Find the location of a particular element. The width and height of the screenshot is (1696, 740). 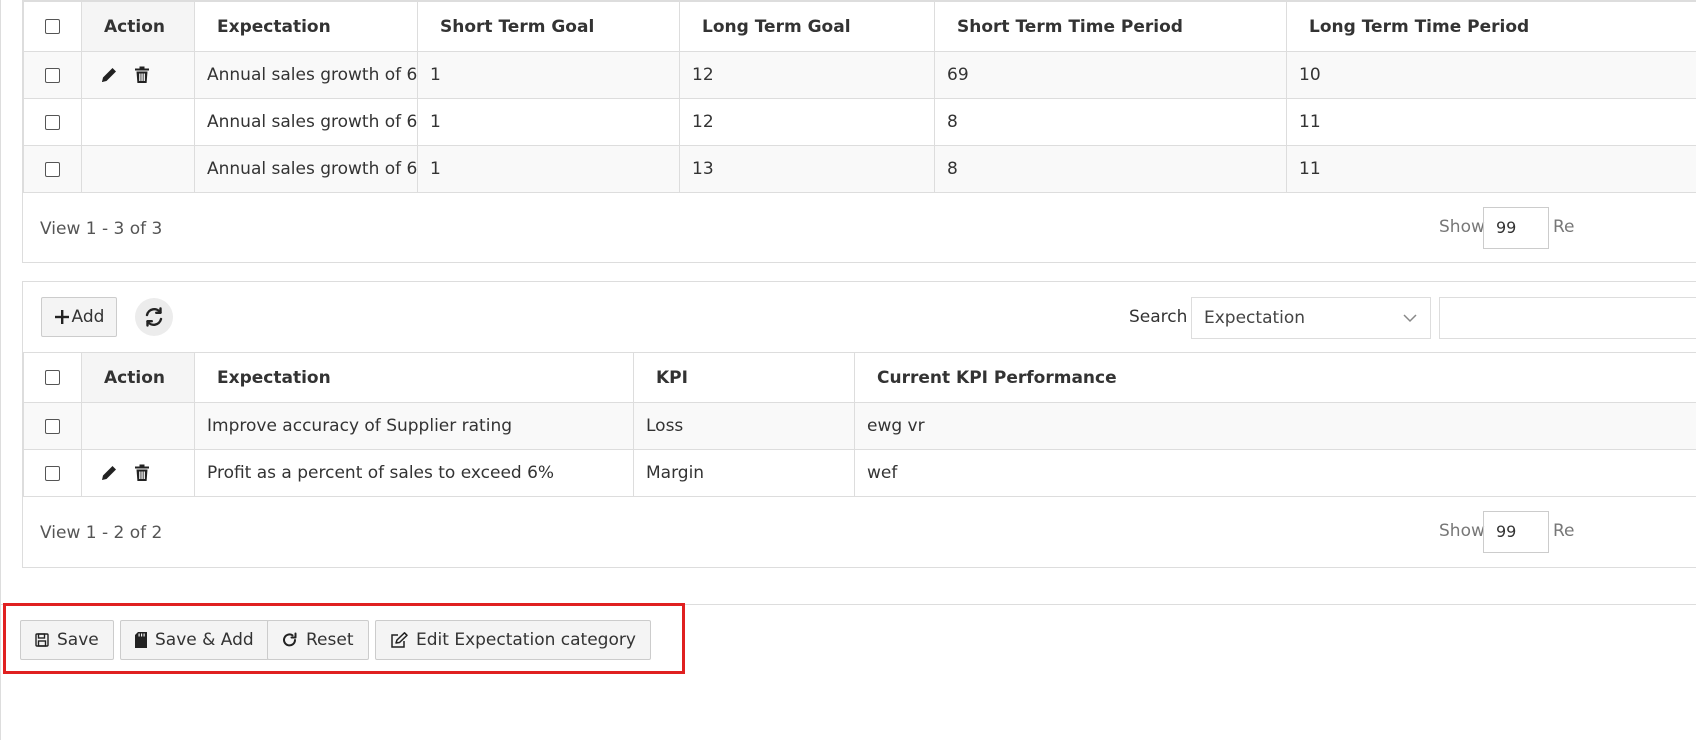

refresh-button is located at coordinates (154, 317).